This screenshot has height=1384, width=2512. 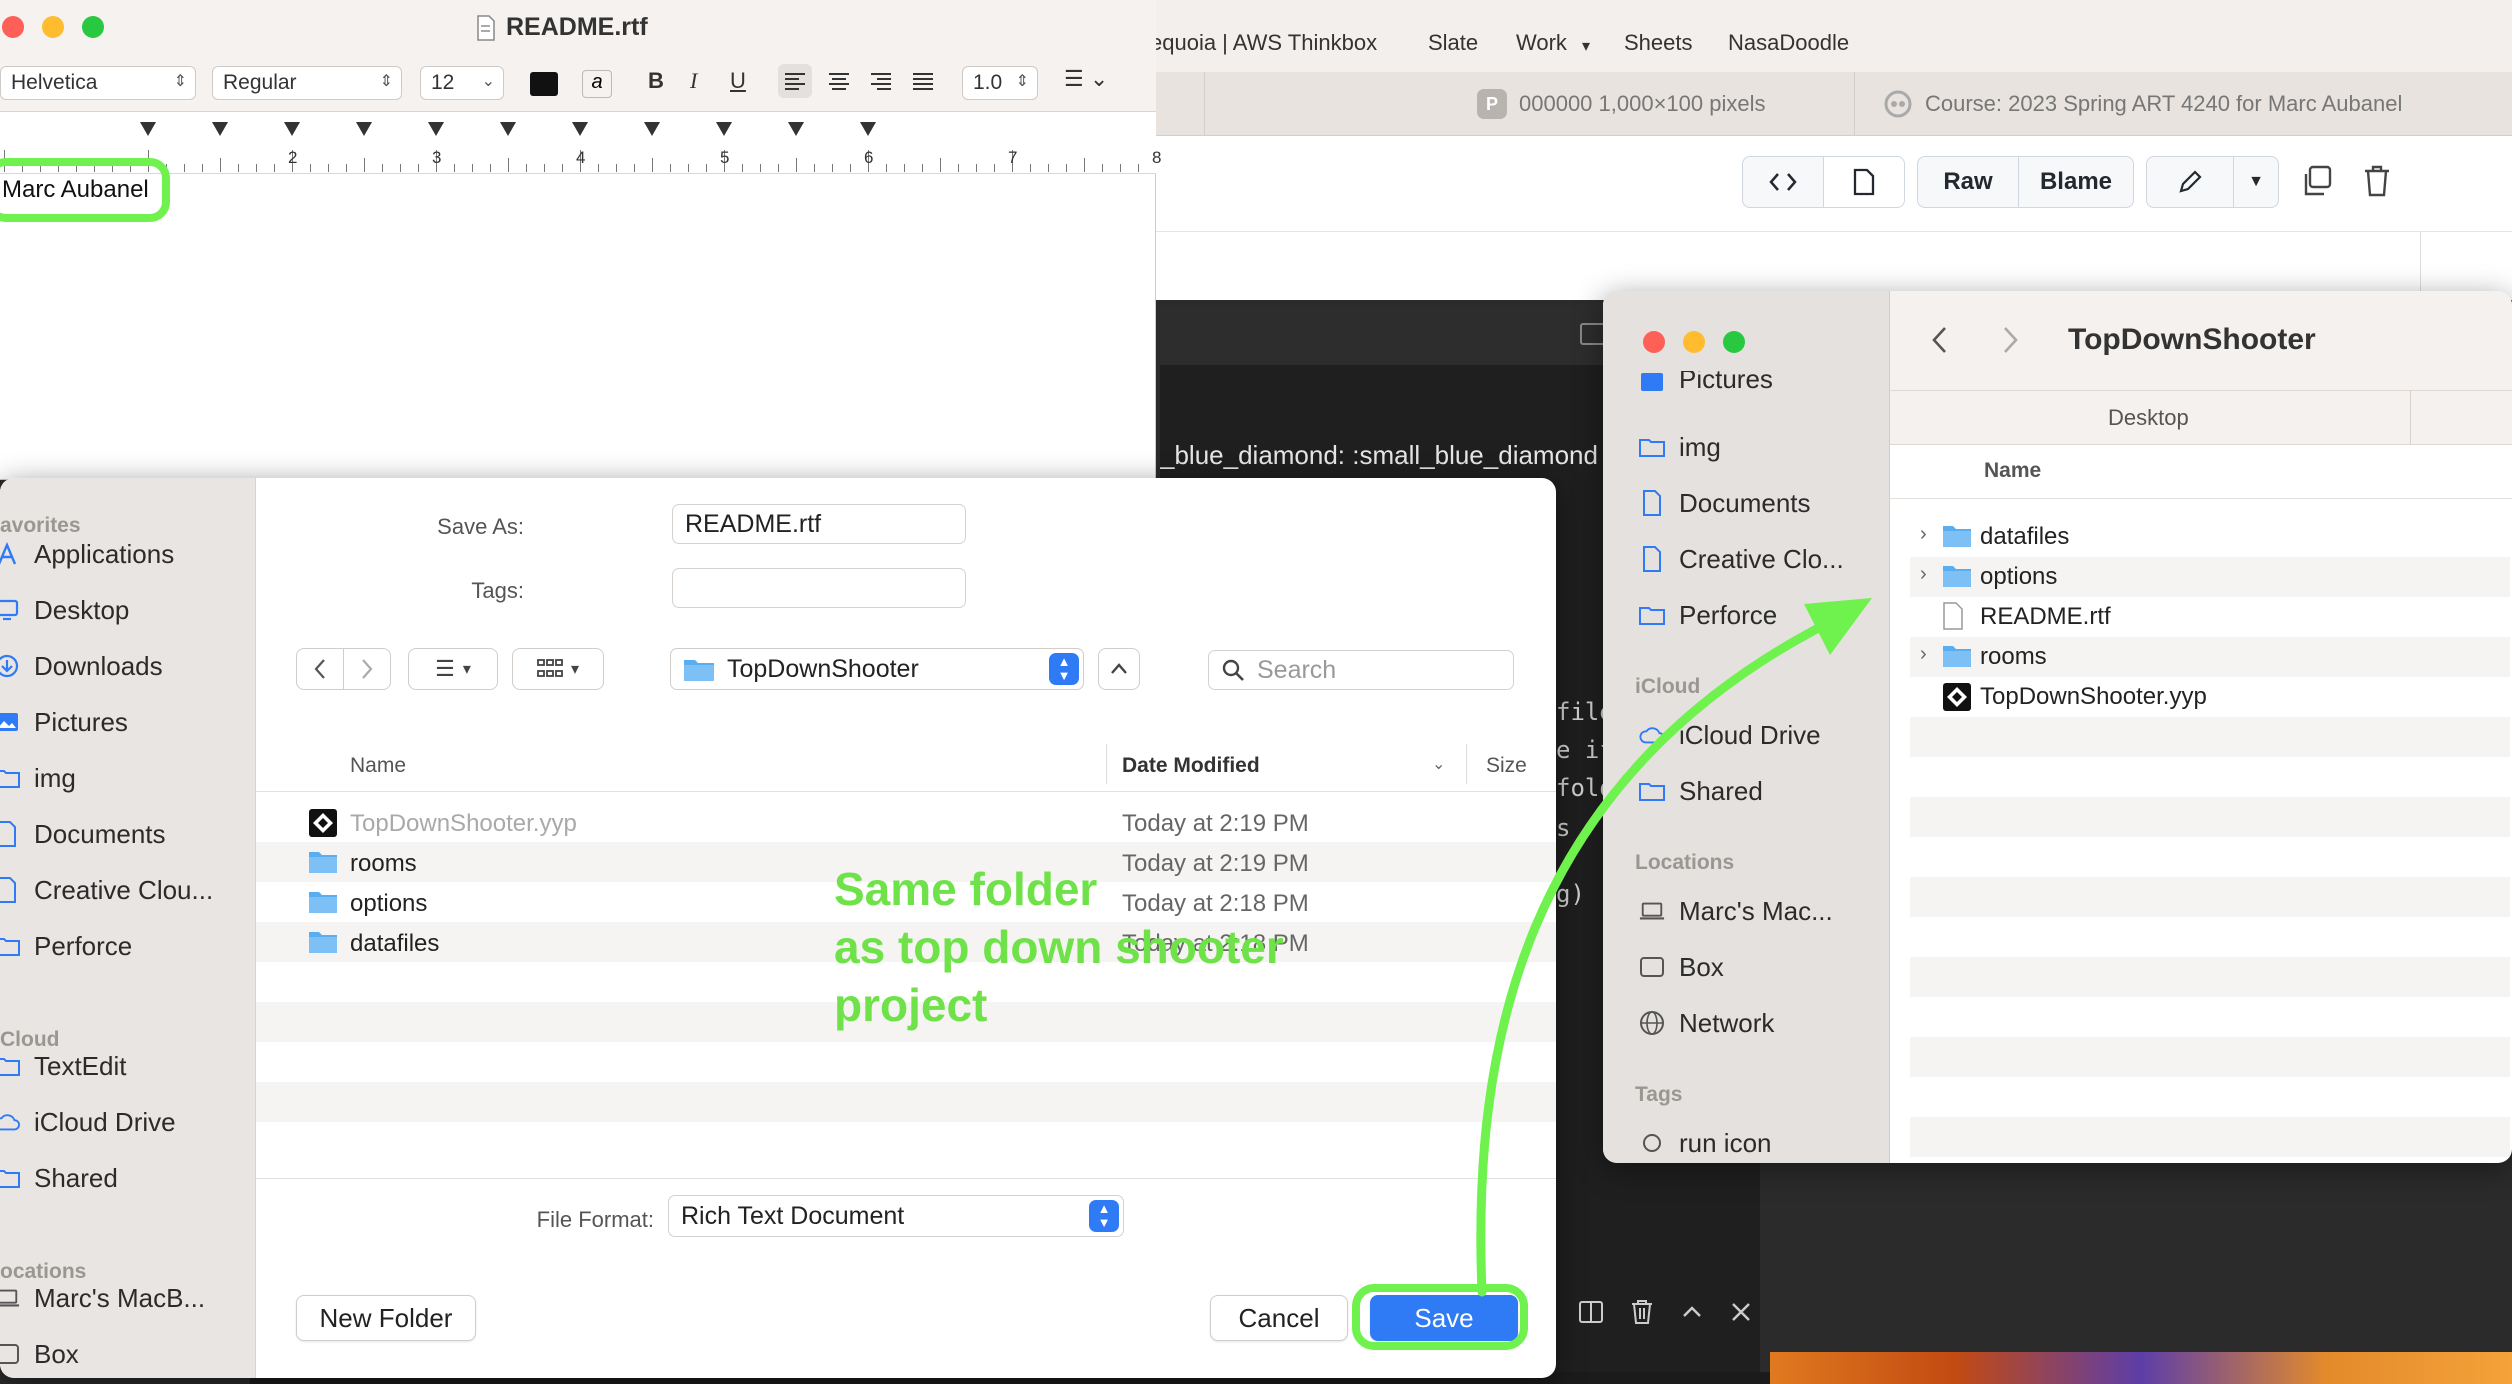 What do you see at coordinates (81, 666) in the screenshot?
I see `sidebar-item-downloads: Downloads` at bounding box center [81, 666].